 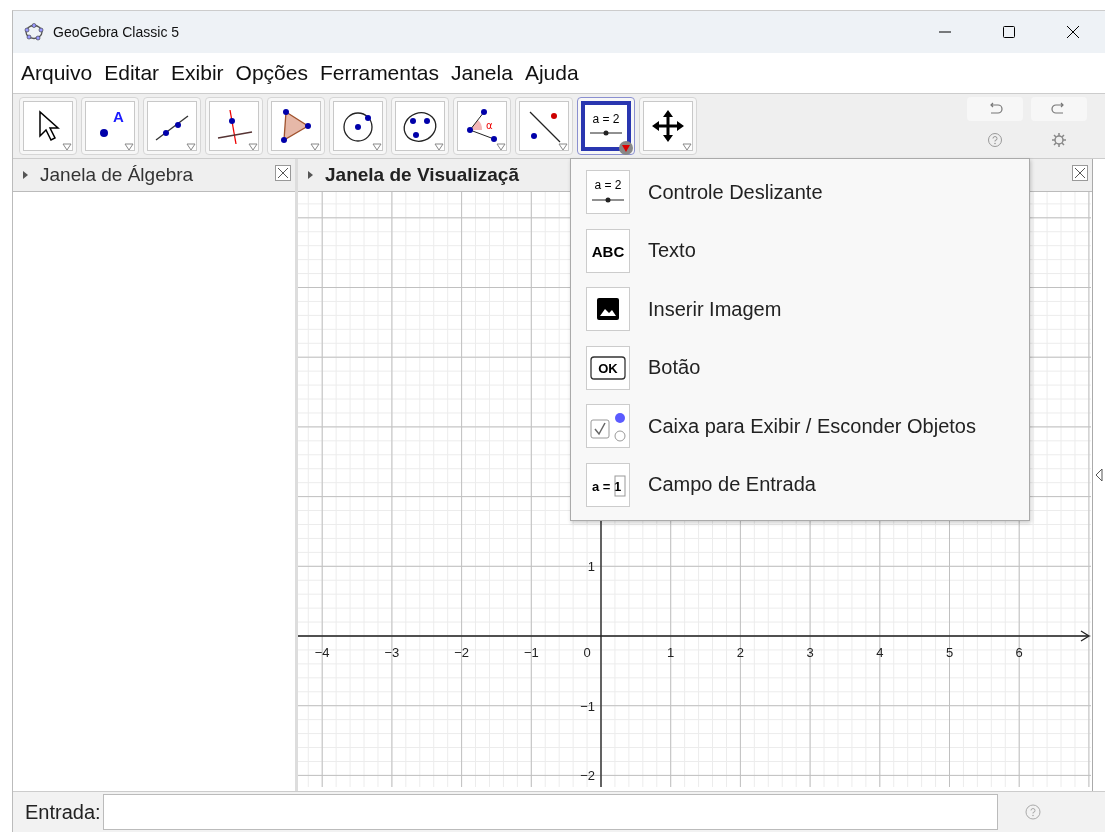 I want to click on axis-label: 5, so click(x=949, y=652).